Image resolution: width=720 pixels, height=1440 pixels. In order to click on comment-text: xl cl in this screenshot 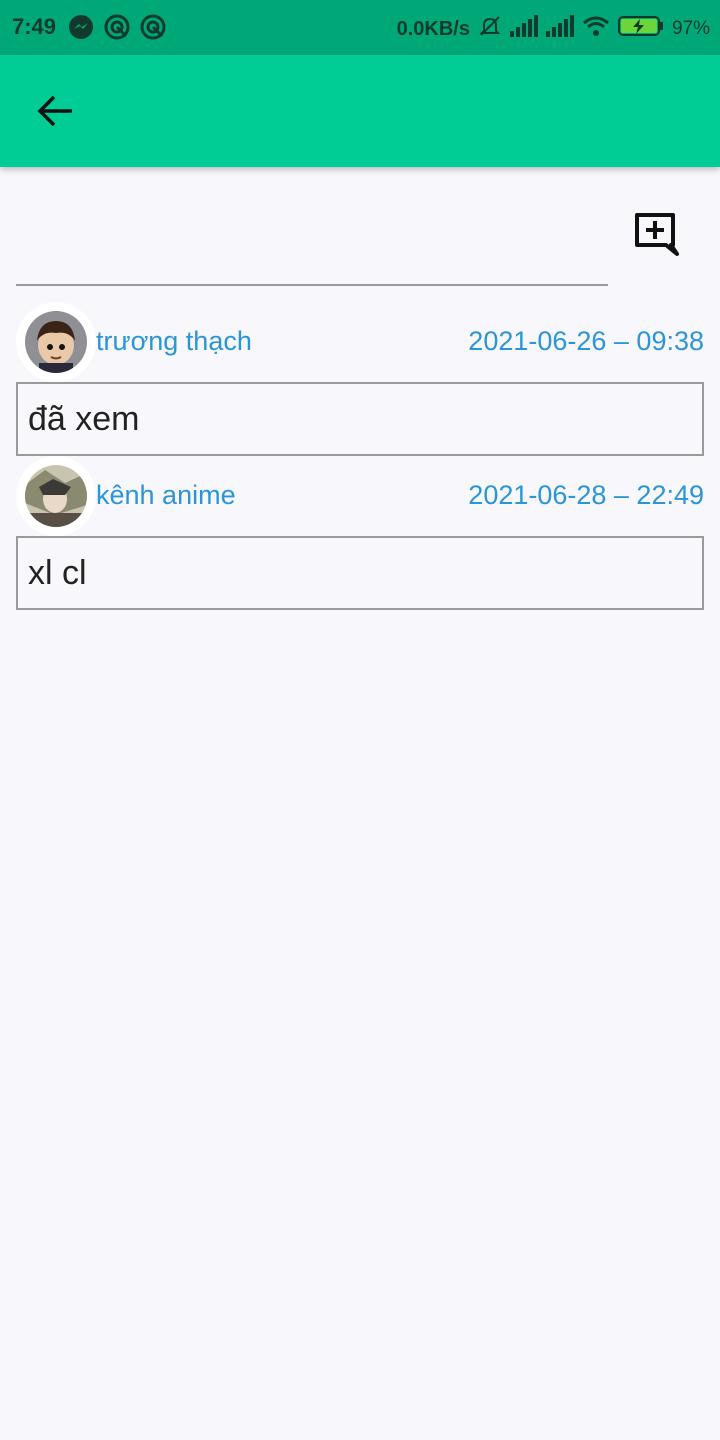, I will do `click(360, 573)`.